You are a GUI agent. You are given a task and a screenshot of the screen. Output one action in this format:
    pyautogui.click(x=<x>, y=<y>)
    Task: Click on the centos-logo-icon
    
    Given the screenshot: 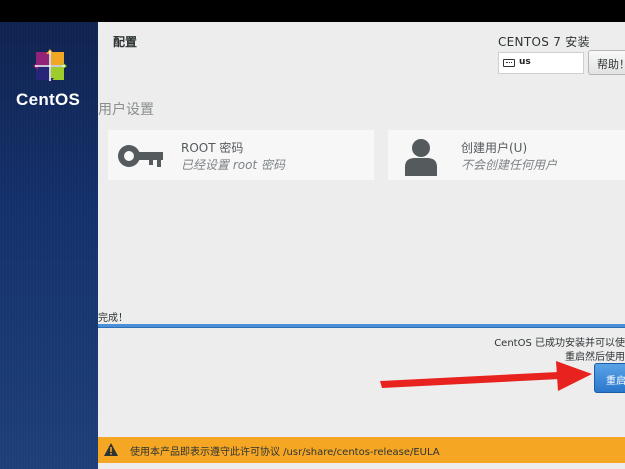 What is the action you would take?
    pyautogui.click(x=50, y=66)
    